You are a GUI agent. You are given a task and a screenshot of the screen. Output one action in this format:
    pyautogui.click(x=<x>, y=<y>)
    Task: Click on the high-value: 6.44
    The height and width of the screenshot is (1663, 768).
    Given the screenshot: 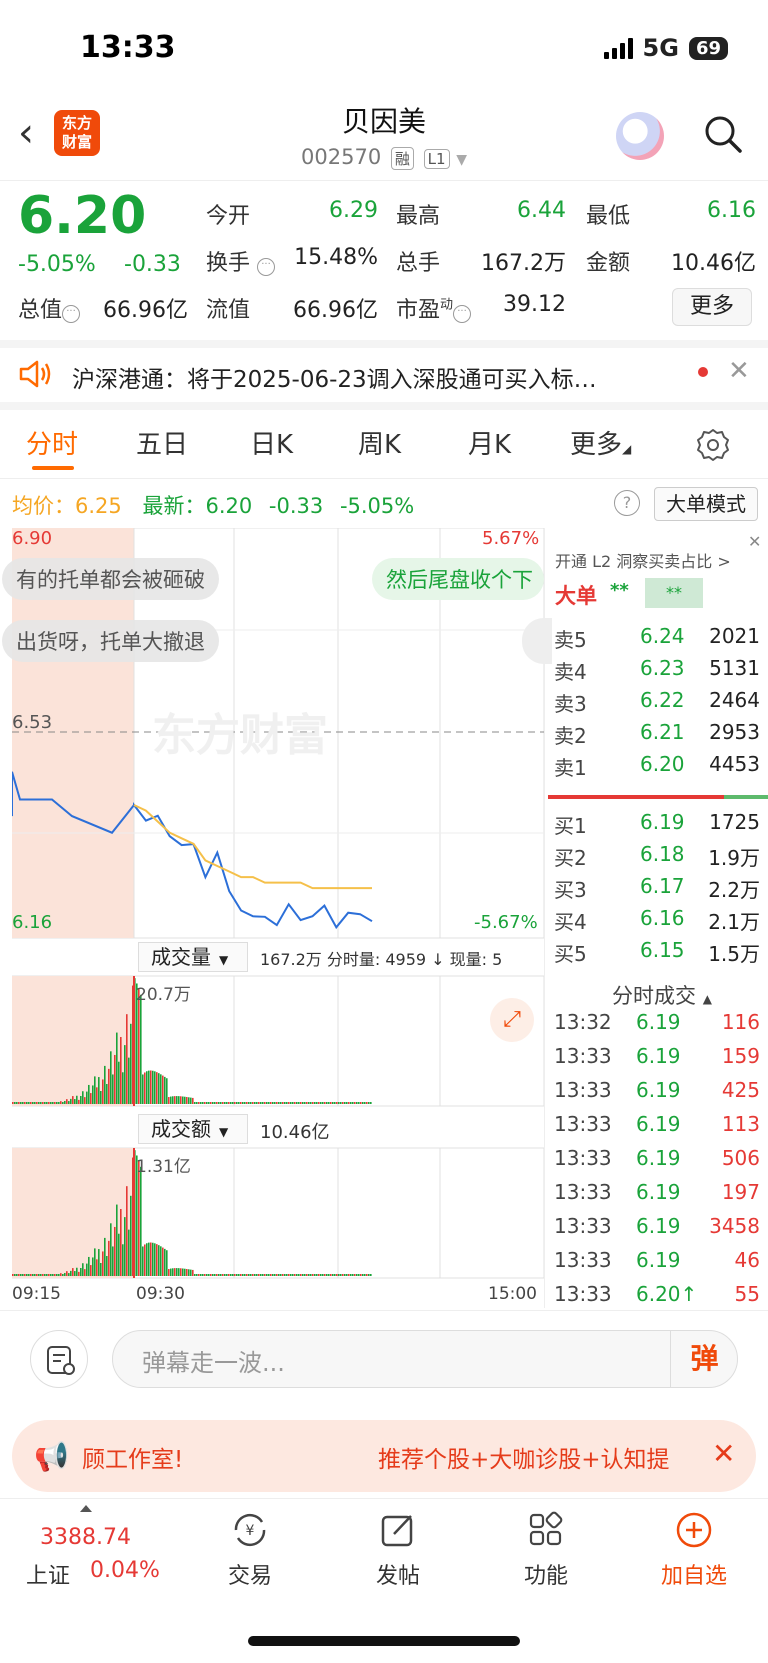 What is the action you would take?
    pyautogui.click(x=541, y=210)
    